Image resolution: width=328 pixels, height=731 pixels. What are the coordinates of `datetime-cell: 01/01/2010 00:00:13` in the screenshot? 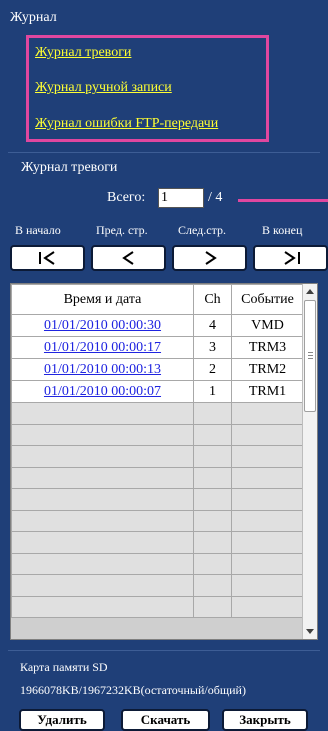 It's located at (102, 369).